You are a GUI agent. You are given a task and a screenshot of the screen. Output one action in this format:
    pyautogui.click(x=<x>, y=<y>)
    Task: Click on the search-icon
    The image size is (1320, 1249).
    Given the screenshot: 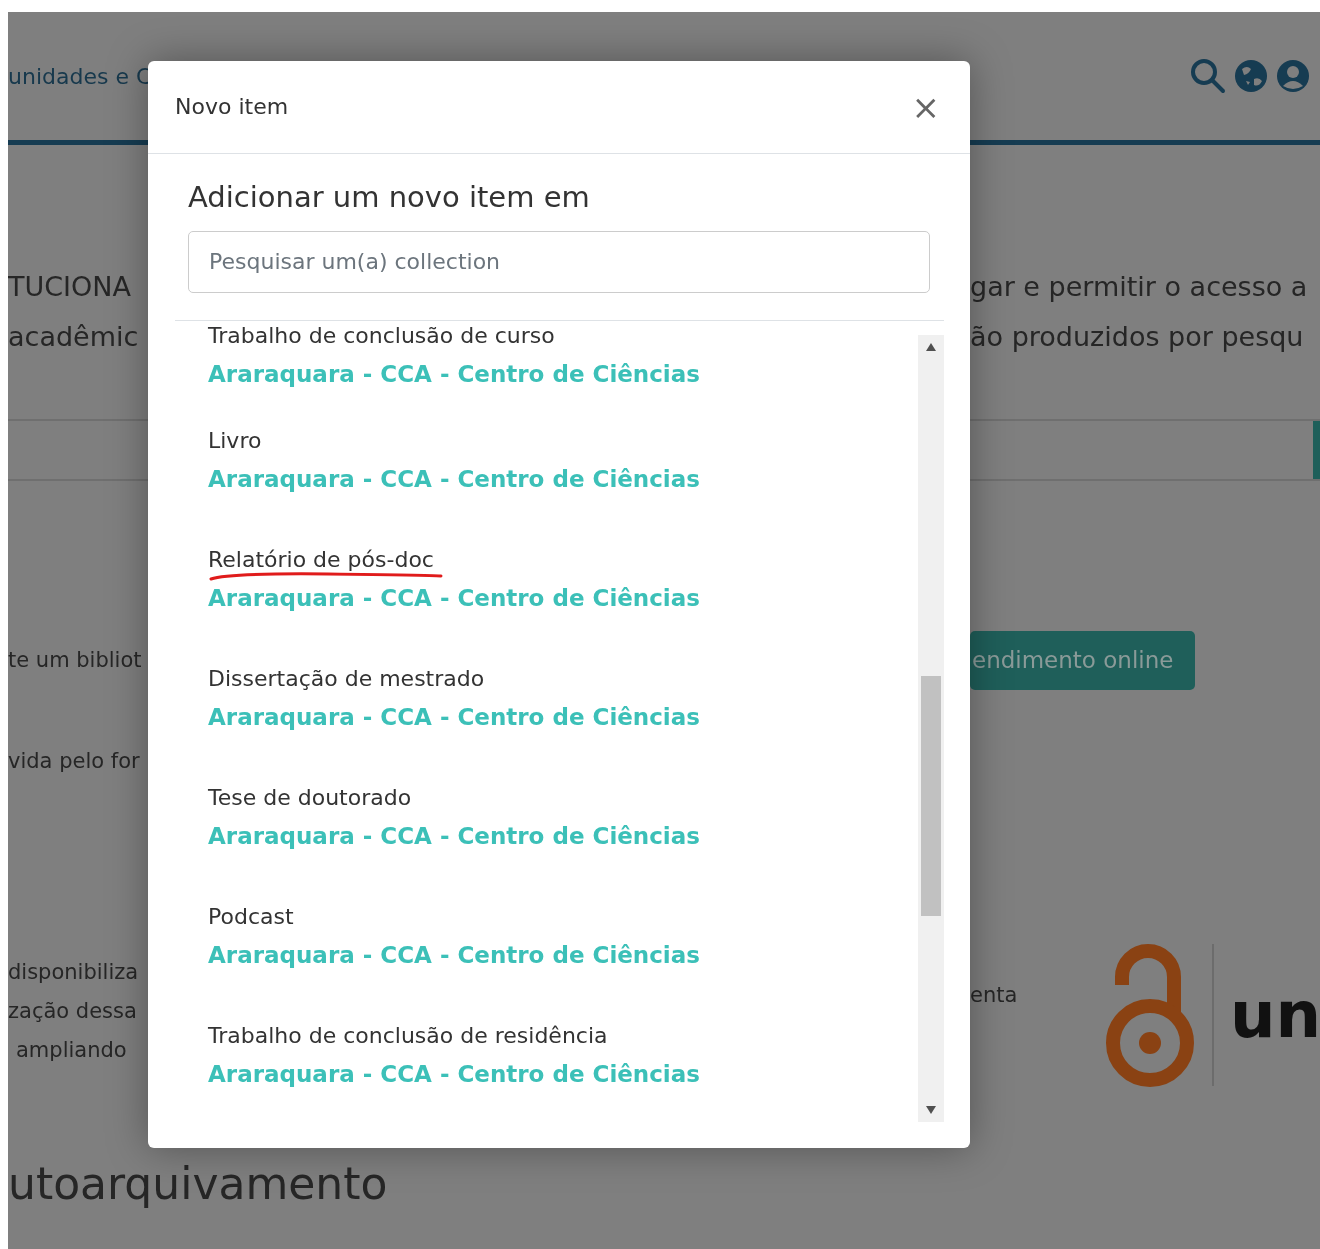 What is the action you would take?
    pyautogui.click(x=1208, y=76)
    